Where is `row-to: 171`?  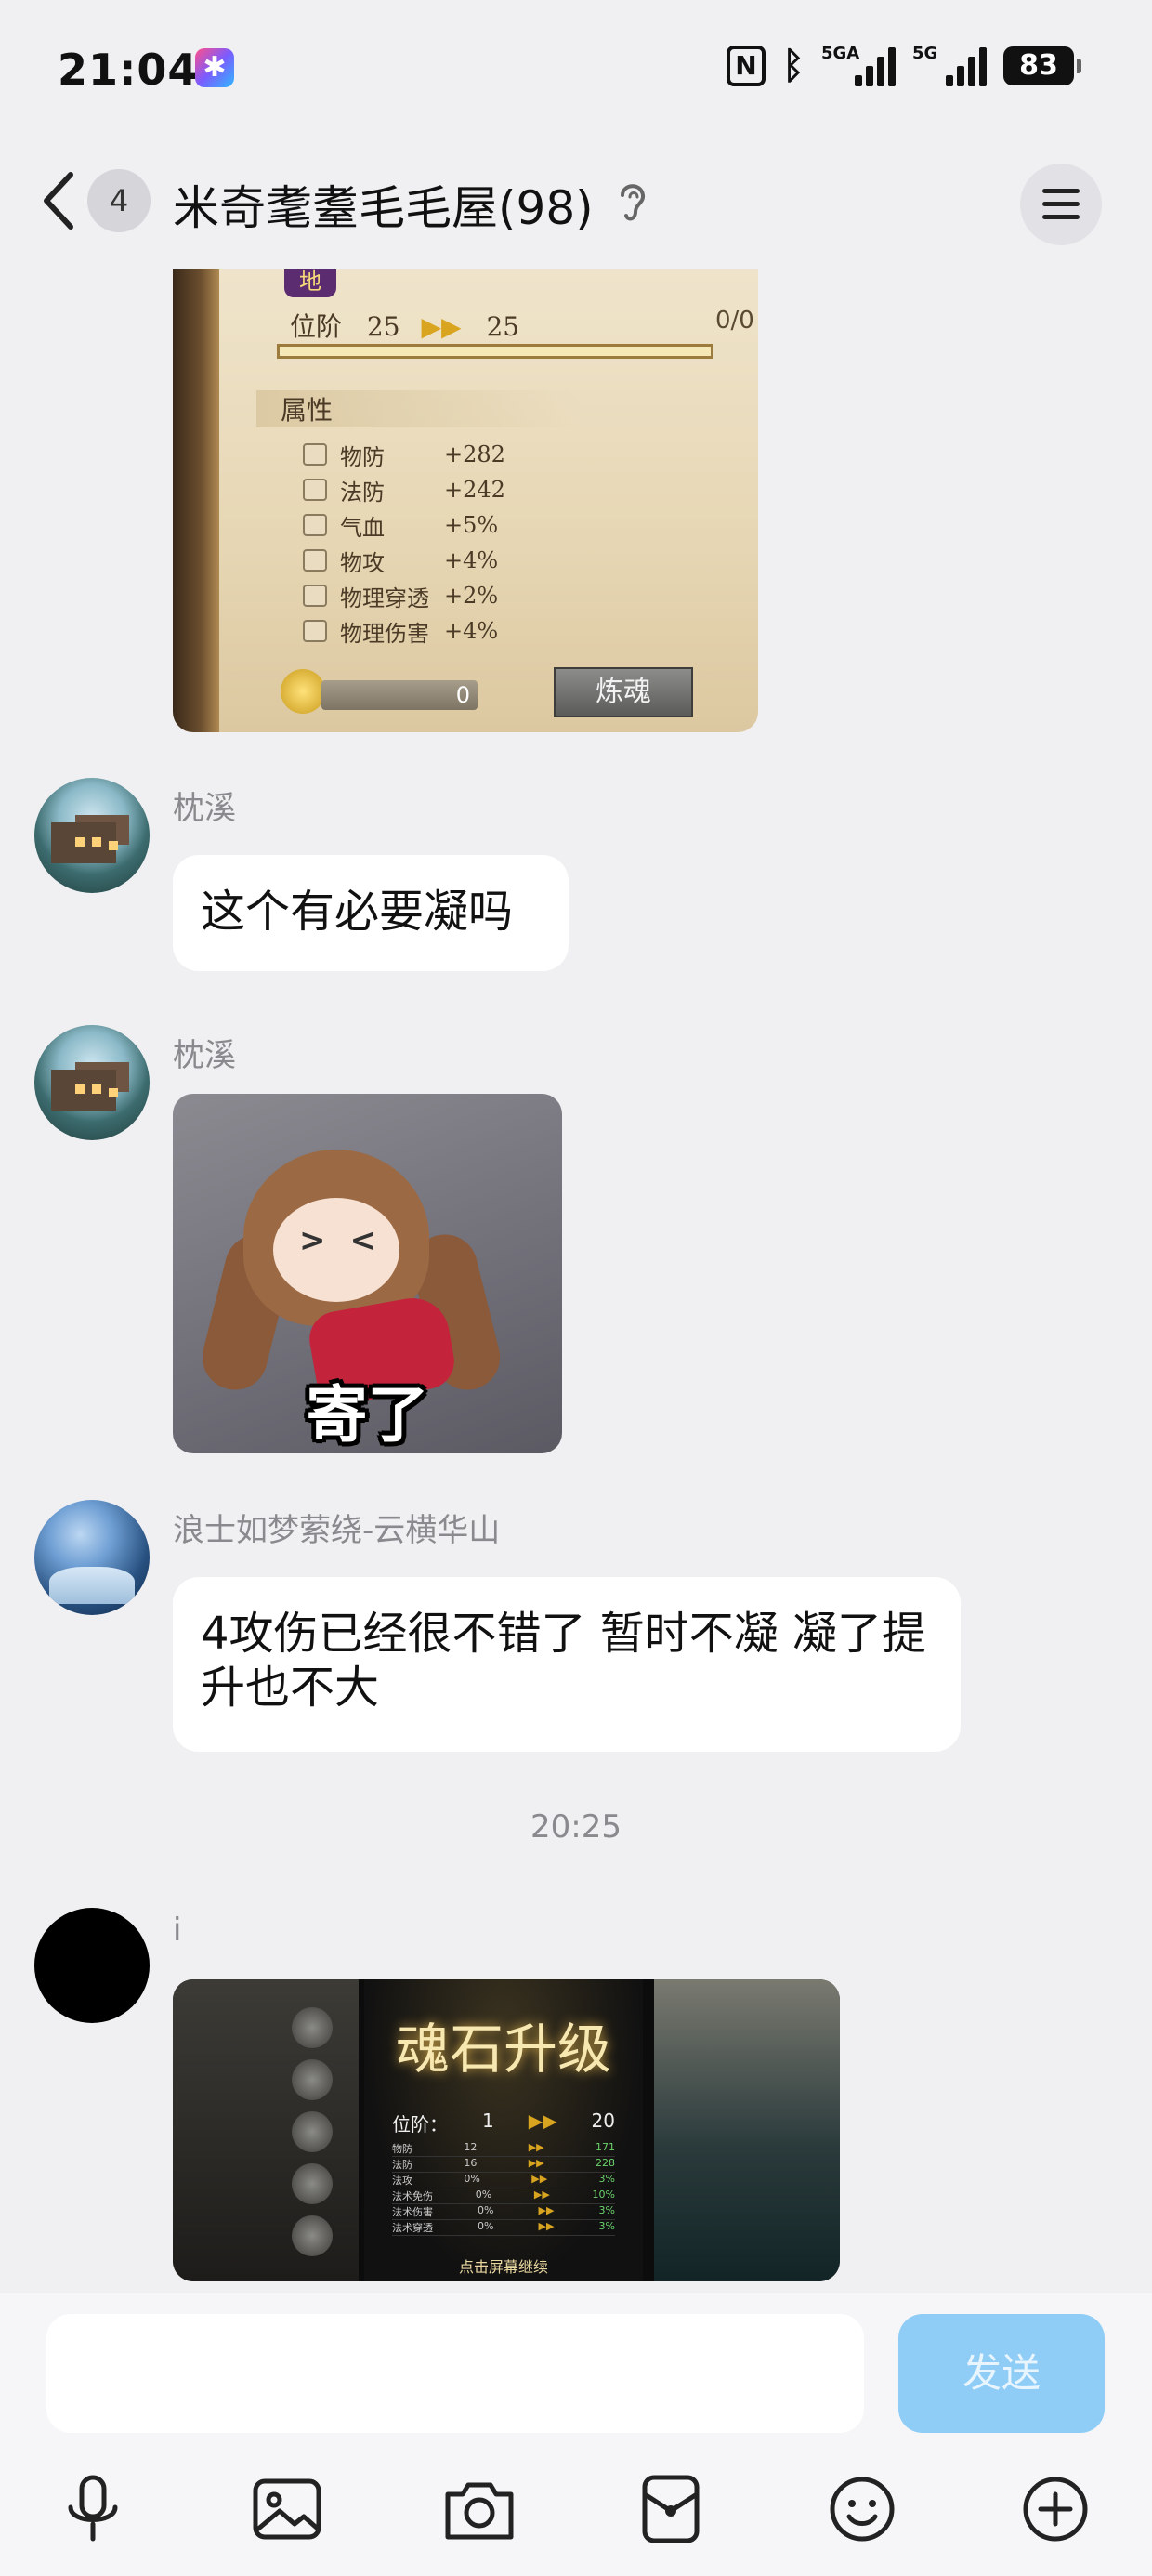
row-to: 171 is located at coordinates (605, 2147).